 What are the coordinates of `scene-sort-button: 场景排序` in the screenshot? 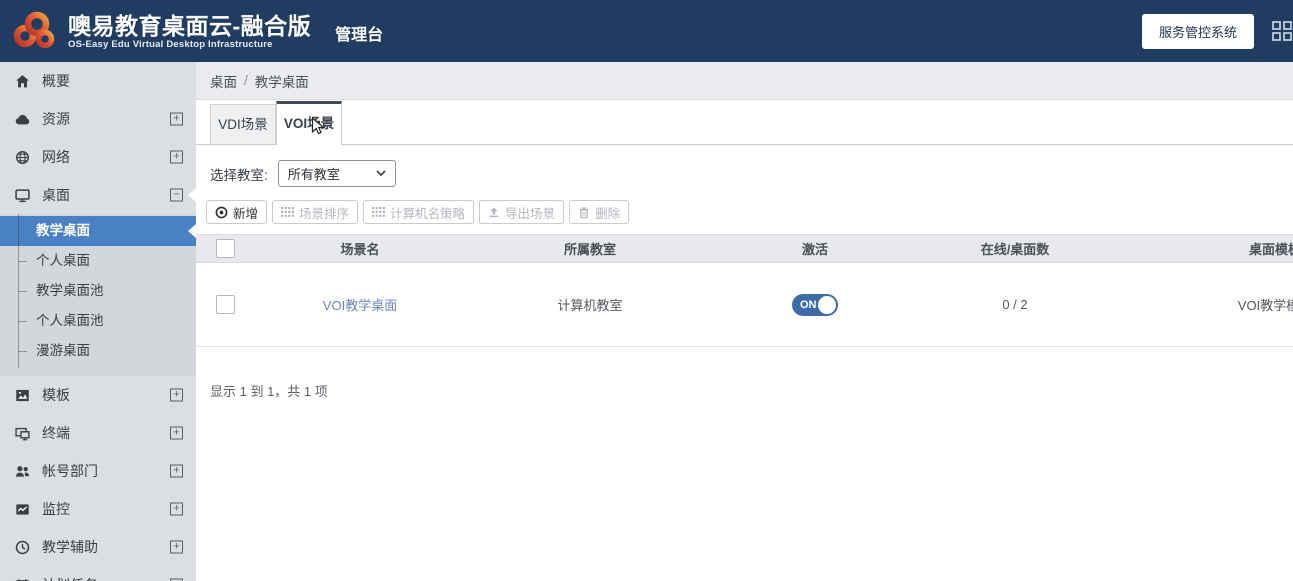 It's located at (315, 212).